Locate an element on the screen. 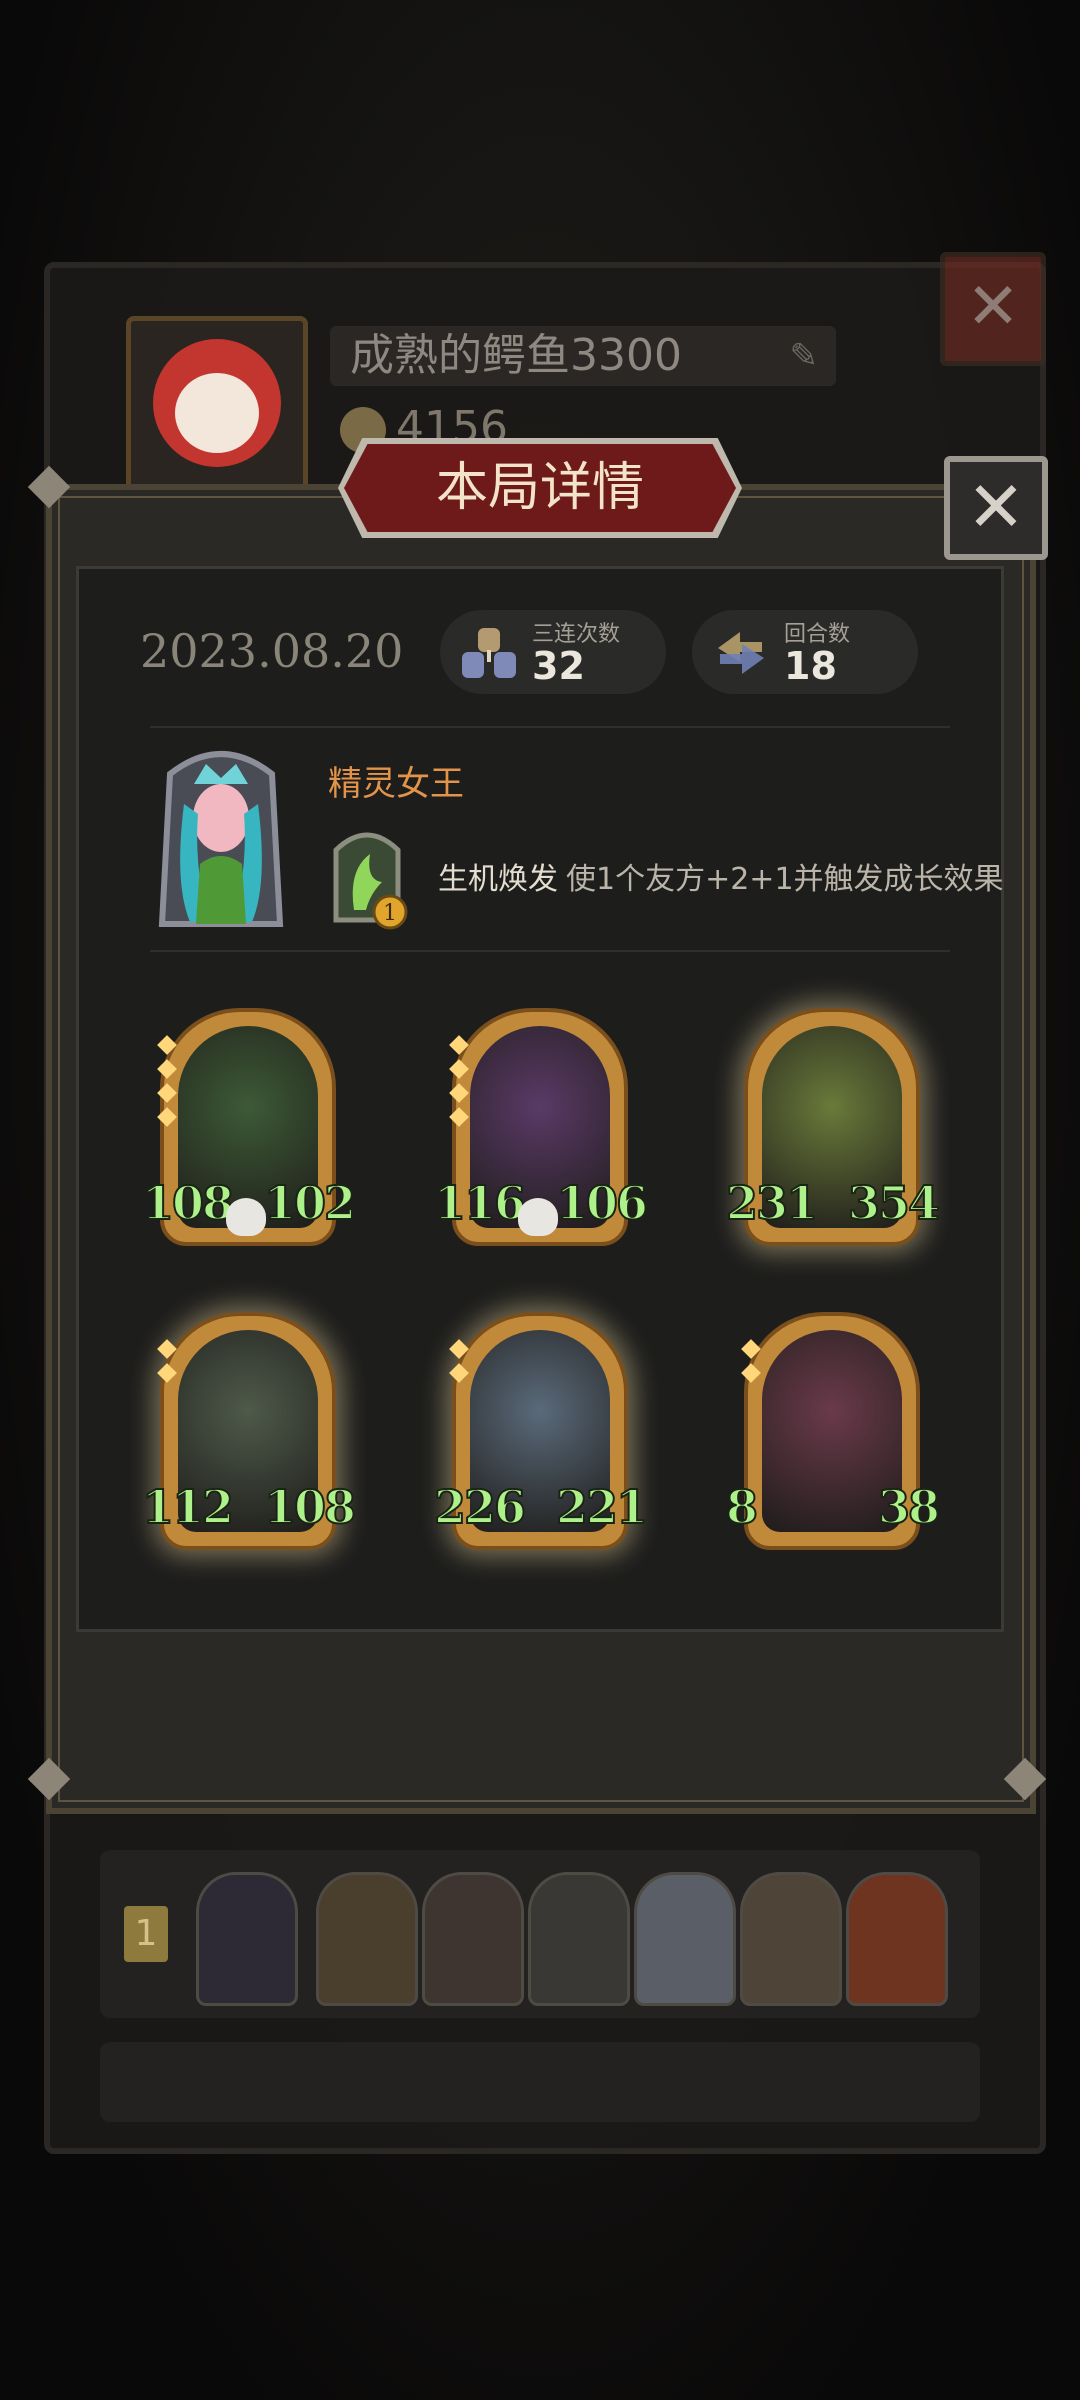 The image size is (1080, 2400). profile-close-button: ✕ is located at coordinates (993, 309).